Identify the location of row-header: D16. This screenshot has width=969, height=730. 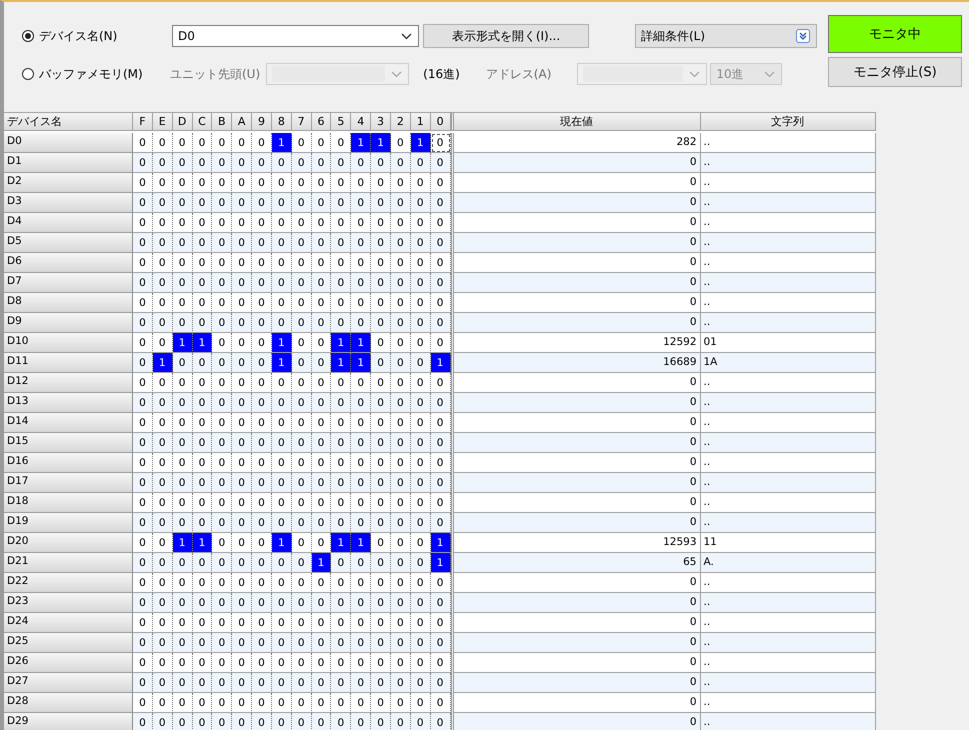
(68, 463).